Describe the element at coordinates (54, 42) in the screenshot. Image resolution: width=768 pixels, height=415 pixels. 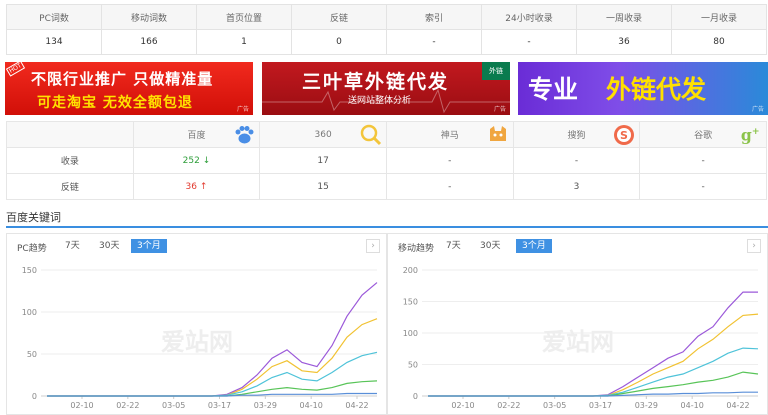
I see `stats-value-cell: 134` at that location.